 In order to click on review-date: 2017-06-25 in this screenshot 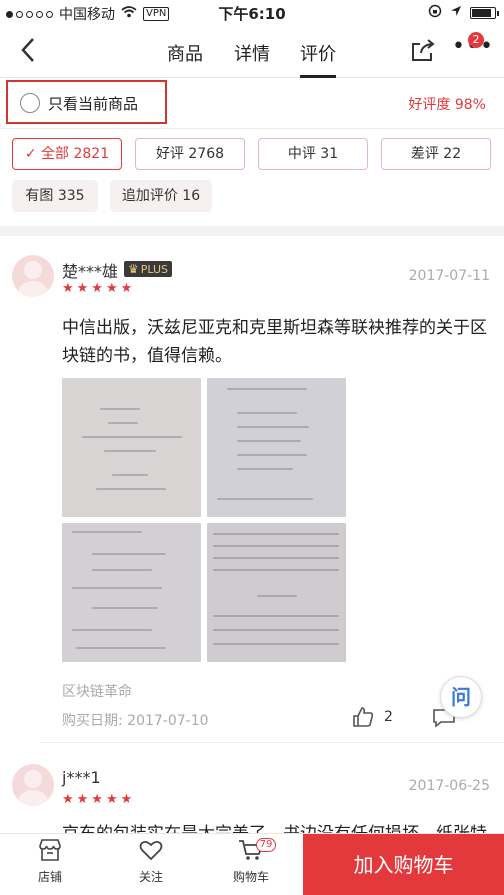, I will do `click(449, 786)`.